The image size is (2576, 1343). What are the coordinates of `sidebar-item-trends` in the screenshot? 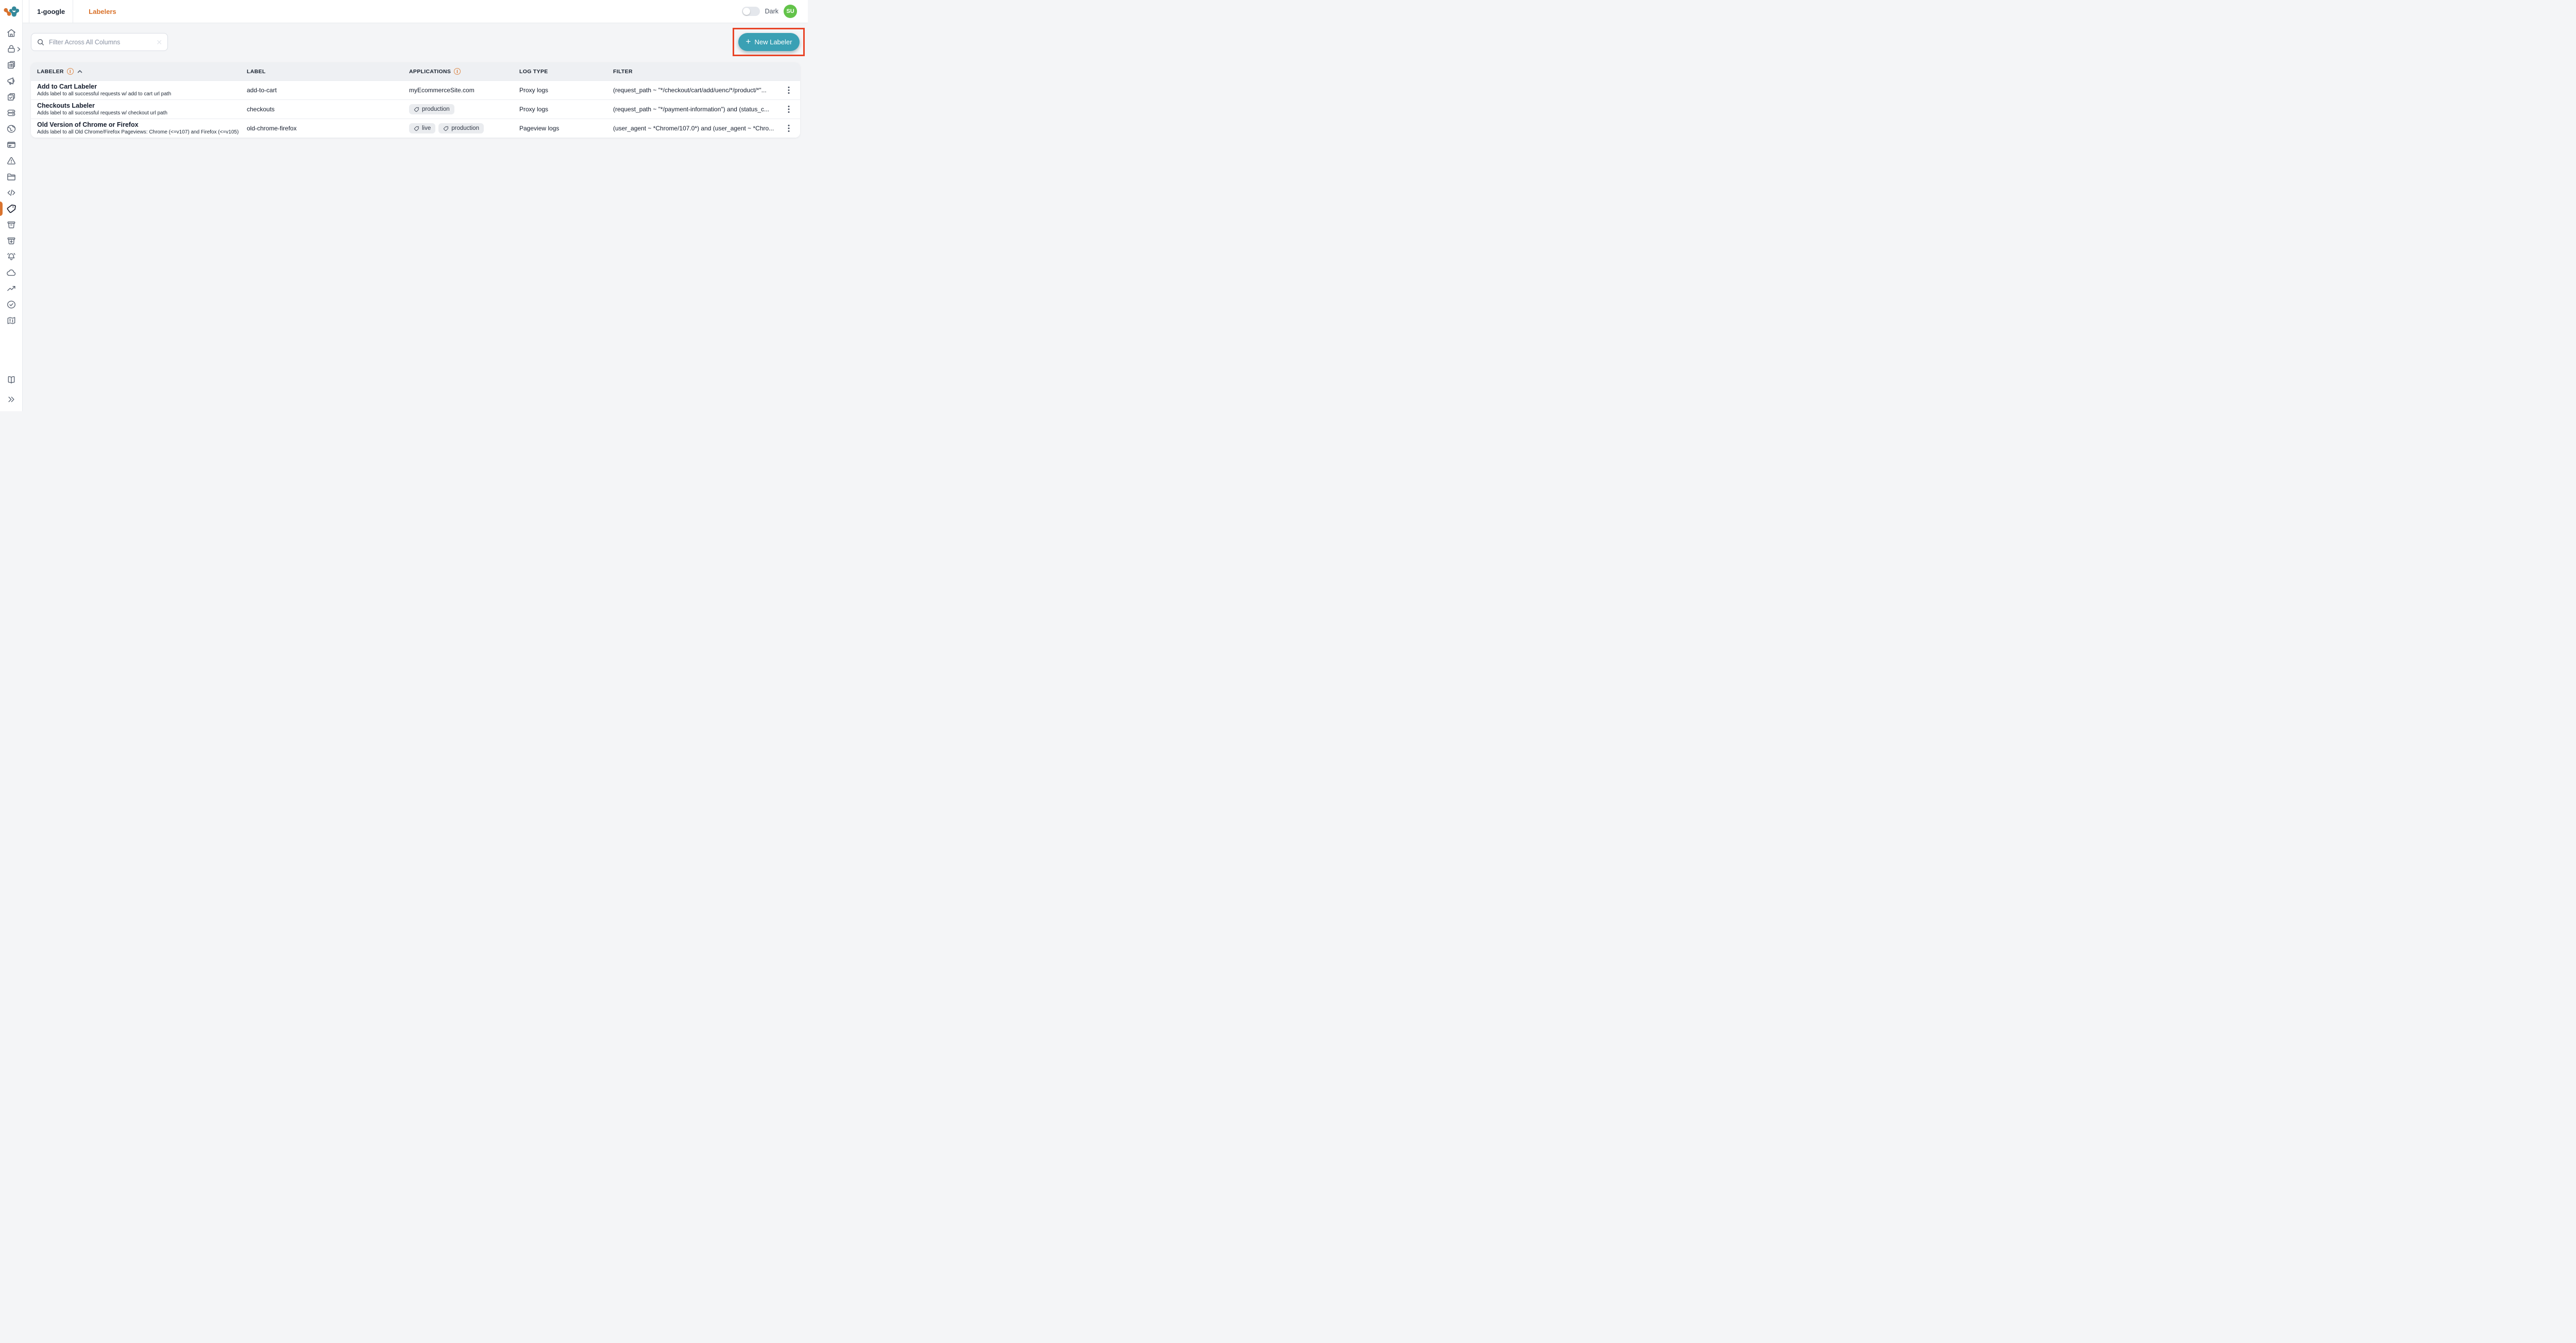 It's located at (11, 288).